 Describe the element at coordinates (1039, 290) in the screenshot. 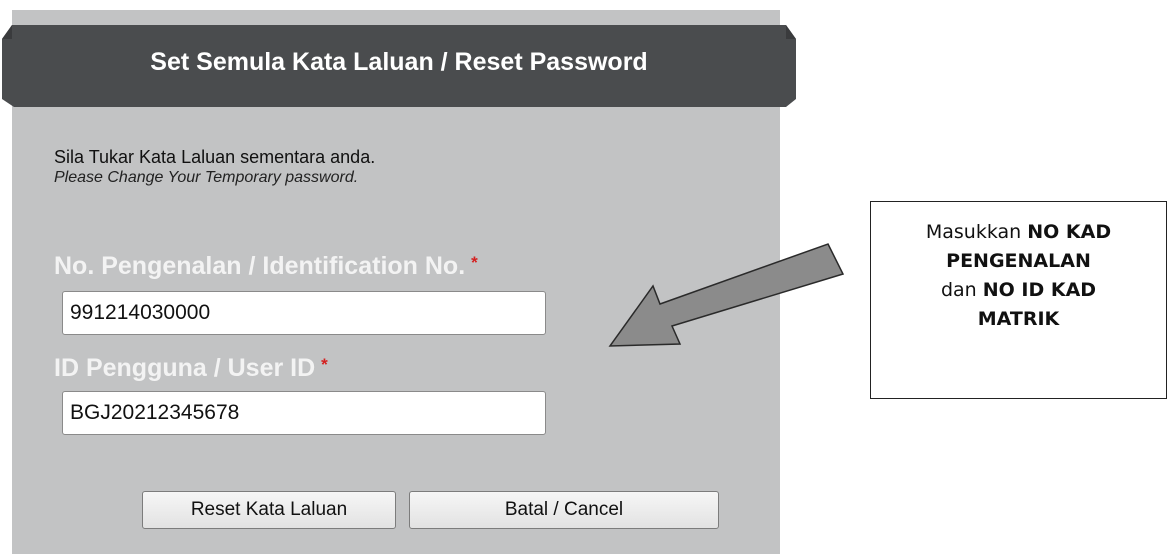

I see `callout-bold-text: NO ID KAD` at that location.